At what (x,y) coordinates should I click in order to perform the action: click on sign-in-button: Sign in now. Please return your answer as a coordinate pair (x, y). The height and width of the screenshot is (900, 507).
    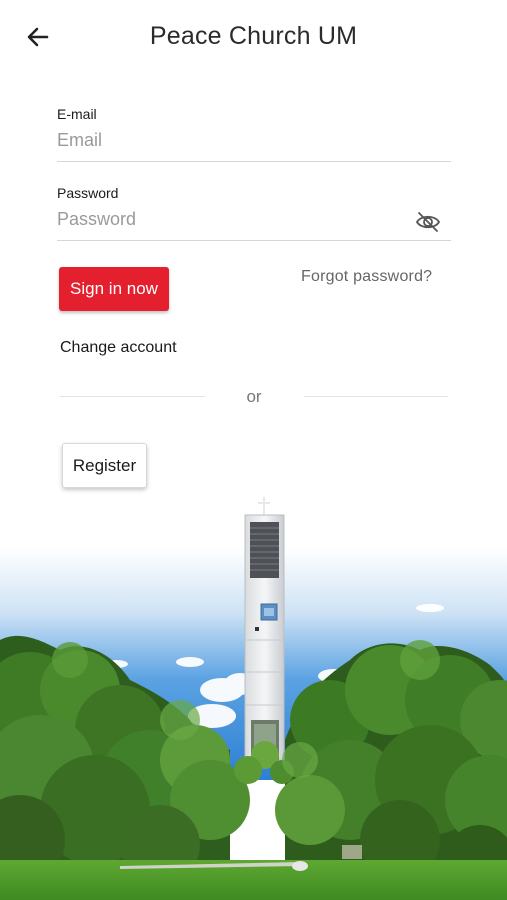
    Looking at the image, I should click on (114, 289).